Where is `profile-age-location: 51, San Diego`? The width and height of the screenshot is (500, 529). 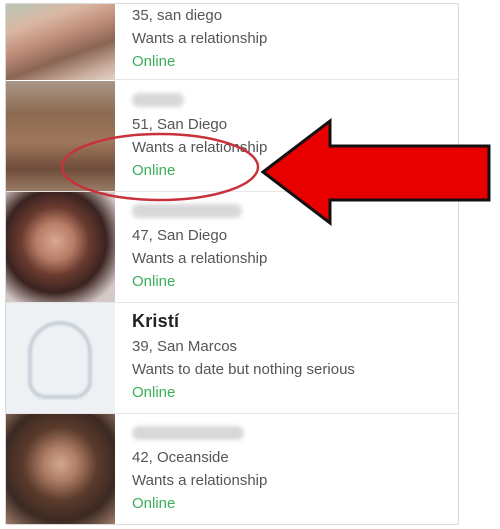 profile-age-location: 51, San Diego is located at coordinates (180, 124).